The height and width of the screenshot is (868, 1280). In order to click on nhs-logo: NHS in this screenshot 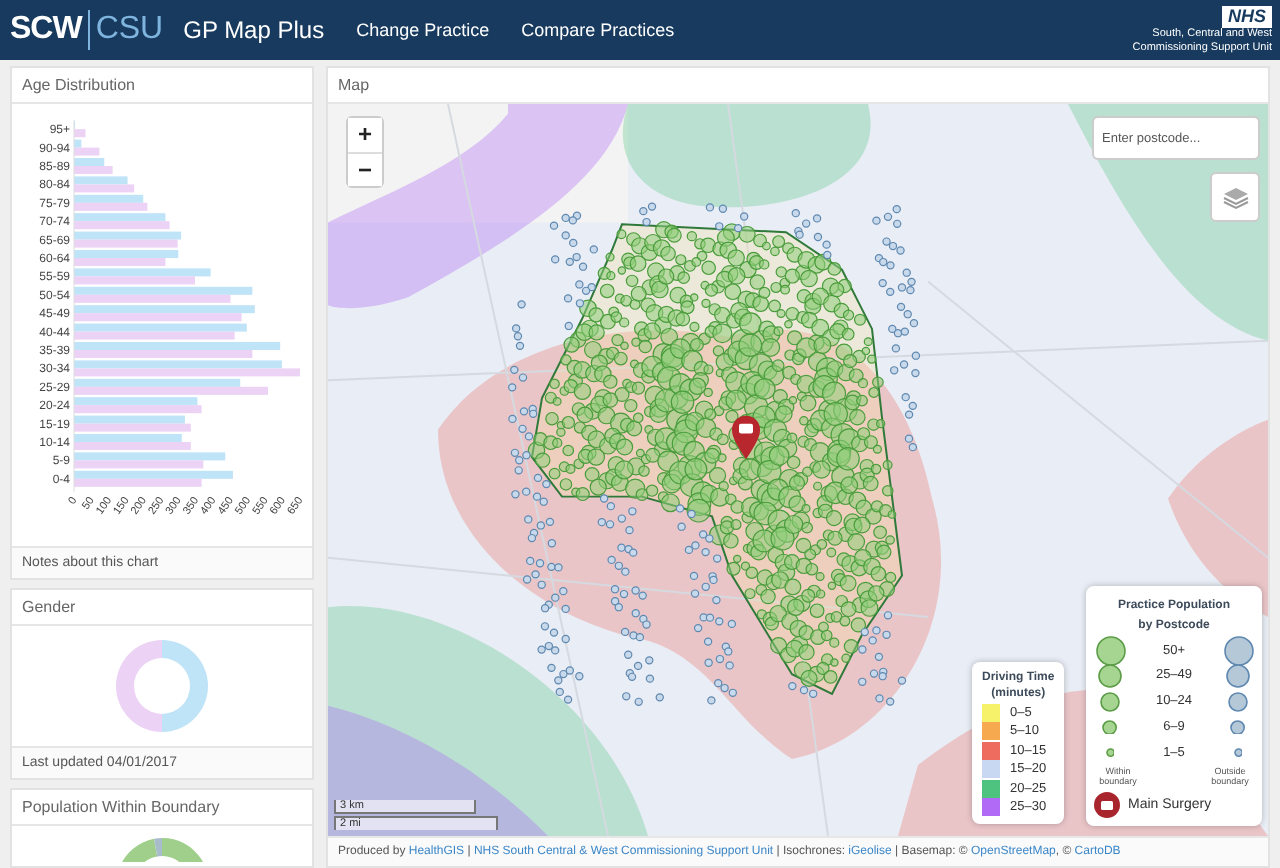, I will do `click(1246, 17)`.